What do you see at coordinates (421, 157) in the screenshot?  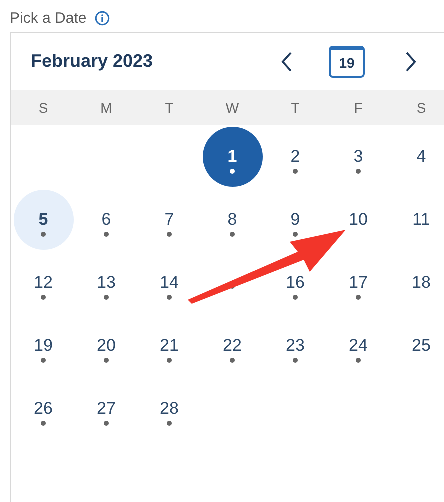 I see `calendar-day: 4` at bounding box center [421, 157].